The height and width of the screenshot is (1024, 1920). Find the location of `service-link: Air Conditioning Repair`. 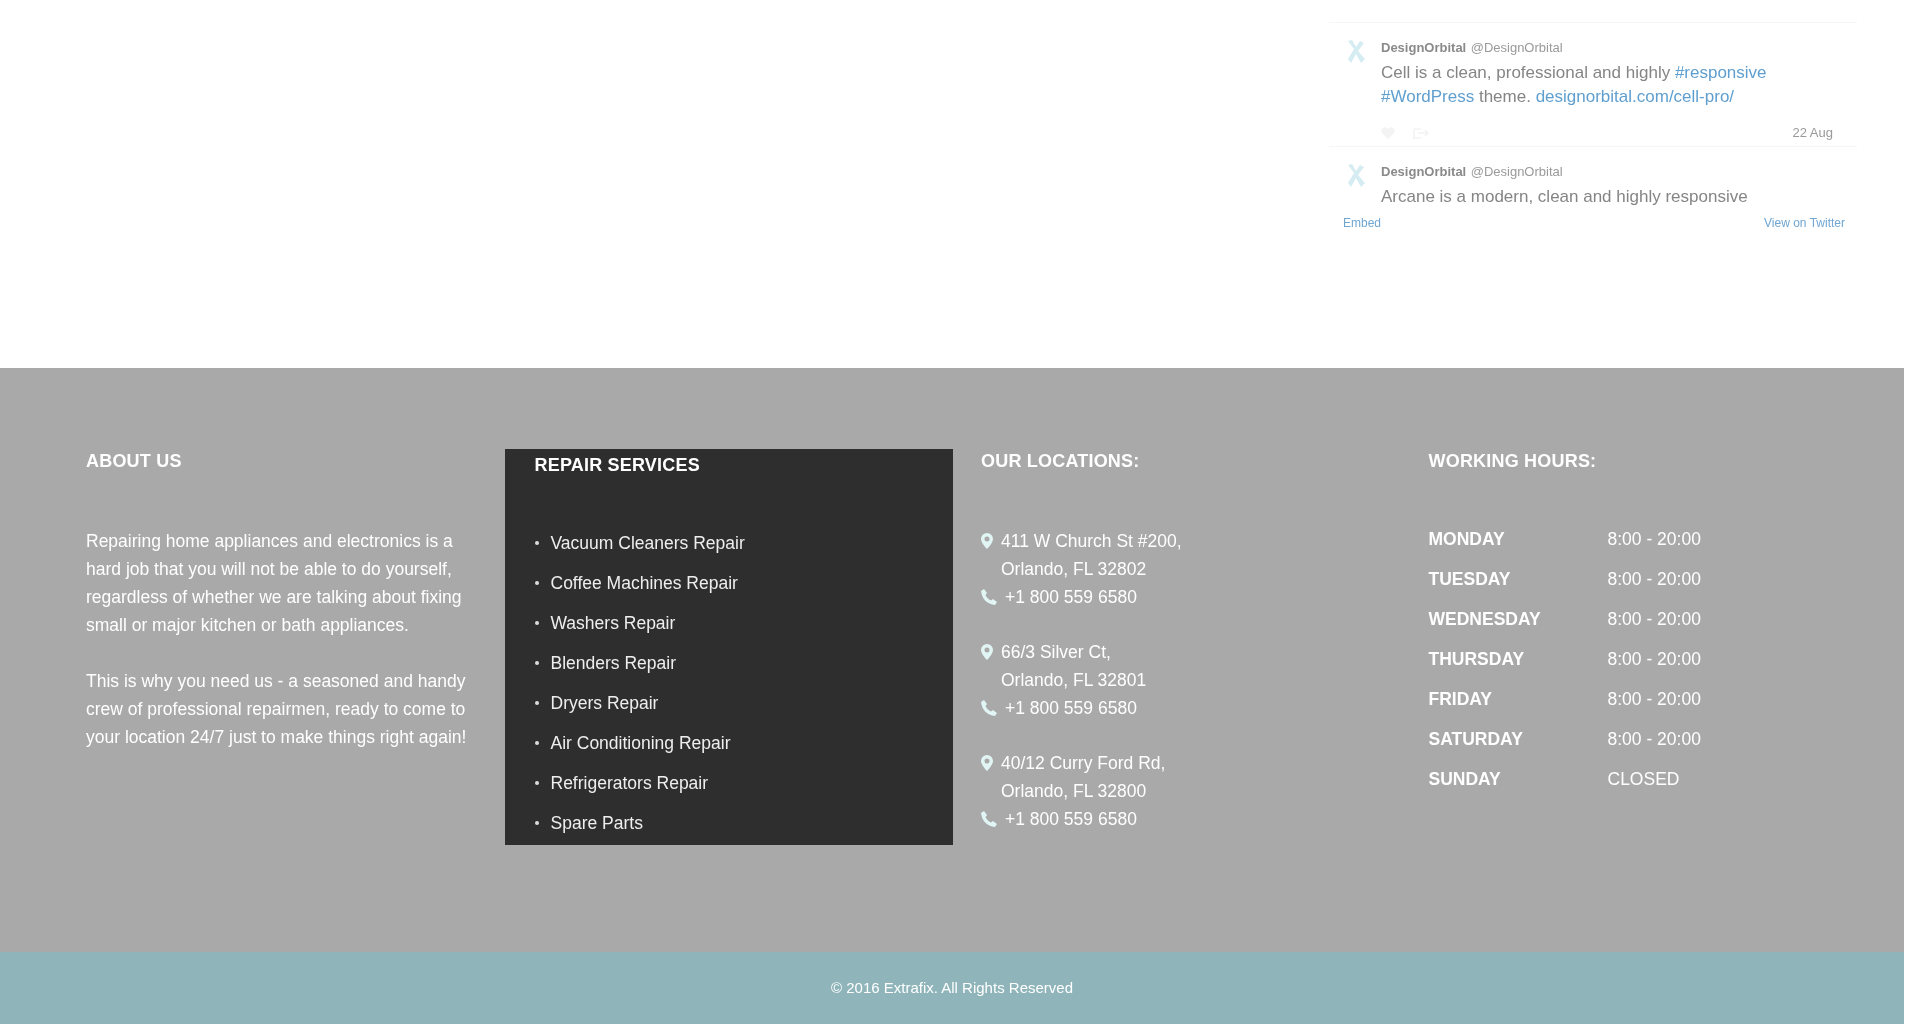

service-link: Air Conditioning Repair is located at coordinates (640, 743).